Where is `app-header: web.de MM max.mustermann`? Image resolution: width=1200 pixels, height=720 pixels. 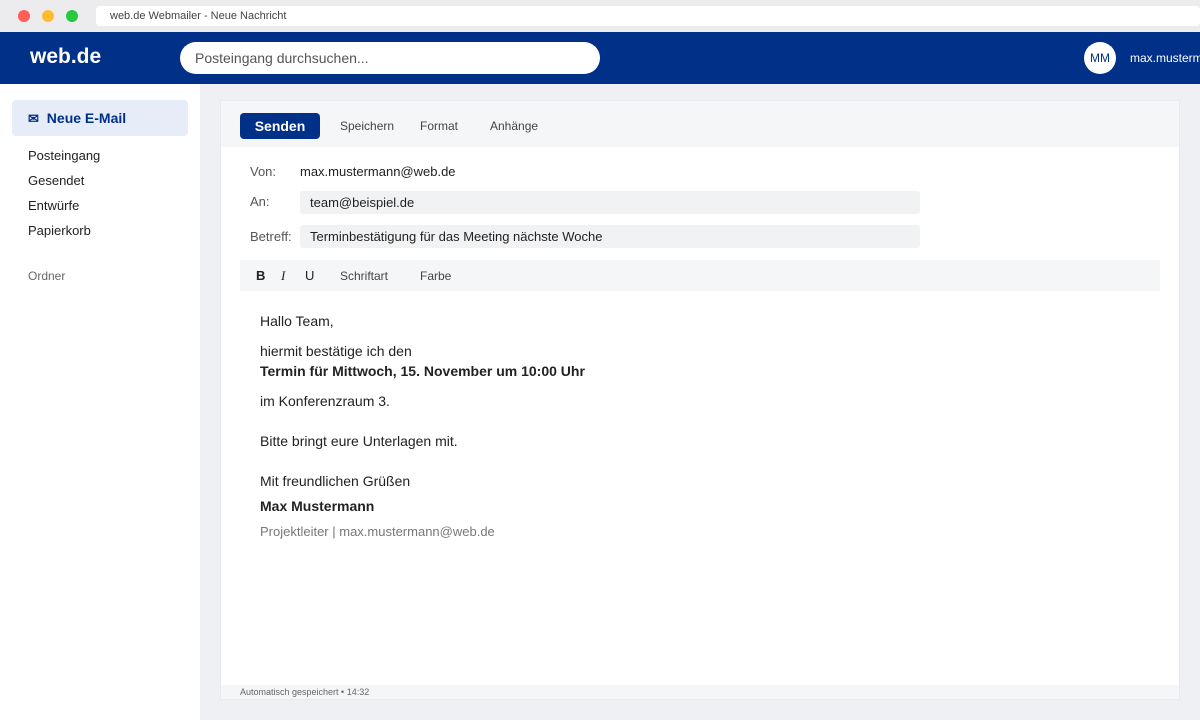
app-header: web.de MM max.mustermann is located at coordinates (600, 58).